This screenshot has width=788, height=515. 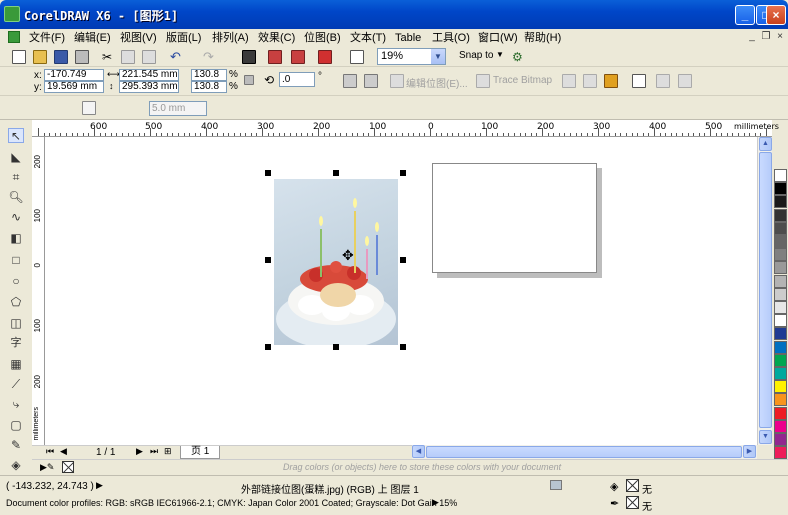 What do you see at coordinates (68, 467) in the screenshot?
I see `no-color-icon` at bounding box center [68, 467].